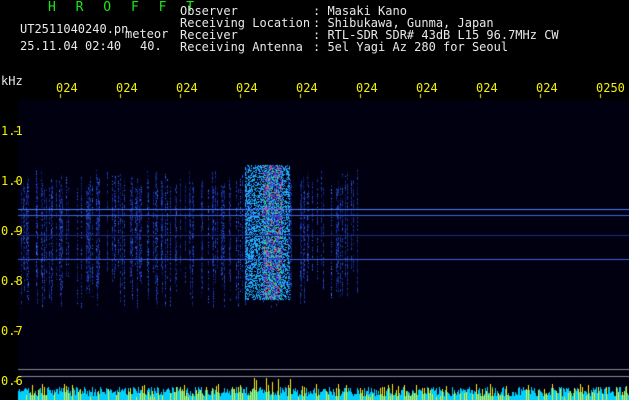  I want to click on time-tick-label: 0250, so click(610, 88).